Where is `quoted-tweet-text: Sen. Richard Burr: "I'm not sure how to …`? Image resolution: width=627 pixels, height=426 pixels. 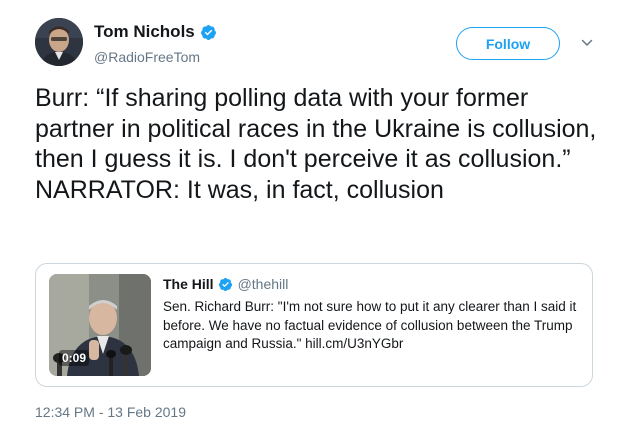
quoted-tweet-text: Sen. Richard Burr: "I'm not sure how to … is located at coordinates (370, 325).